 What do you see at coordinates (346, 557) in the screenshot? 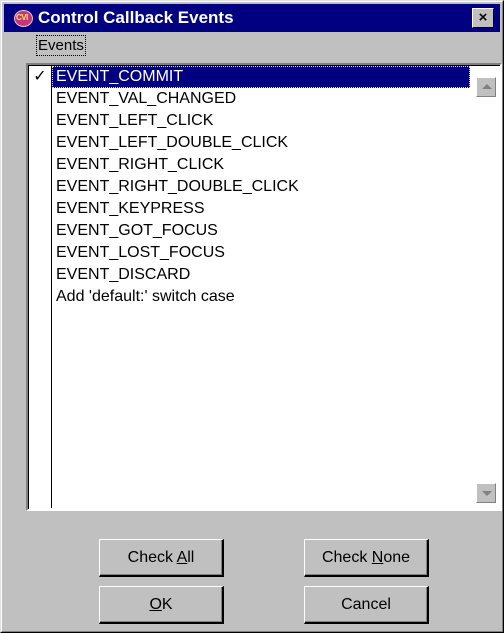
I see `check-none-label-pre: Check` at bounding box center [346, 557].